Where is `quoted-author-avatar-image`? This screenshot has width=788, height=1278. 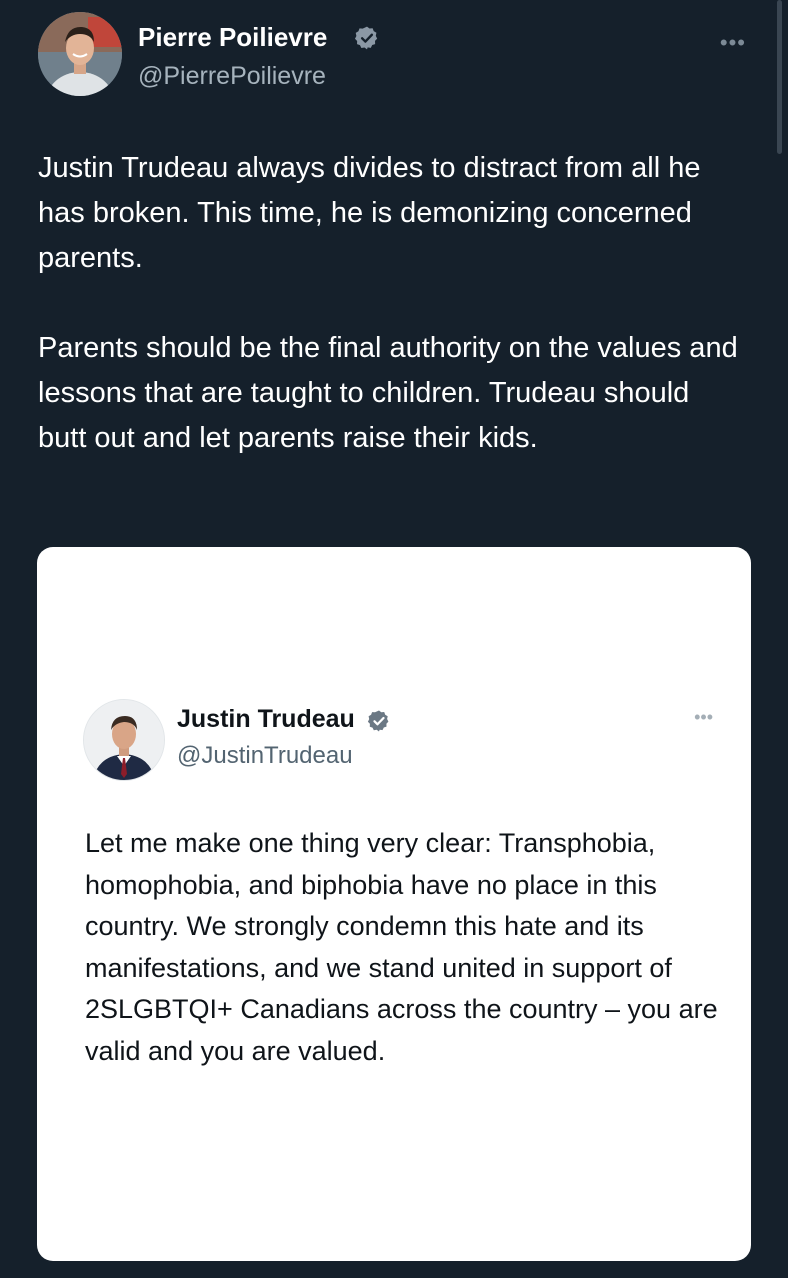 quoted-author-avatar-image is located at coordinates (124, 740).